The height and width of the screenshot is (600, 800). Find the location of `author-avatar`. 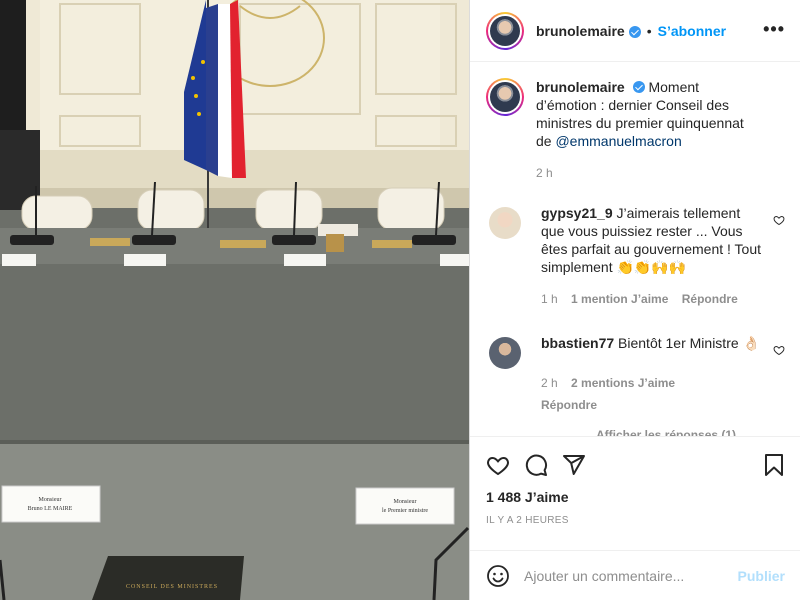

author-avatar is located at coordinates (505, 30).